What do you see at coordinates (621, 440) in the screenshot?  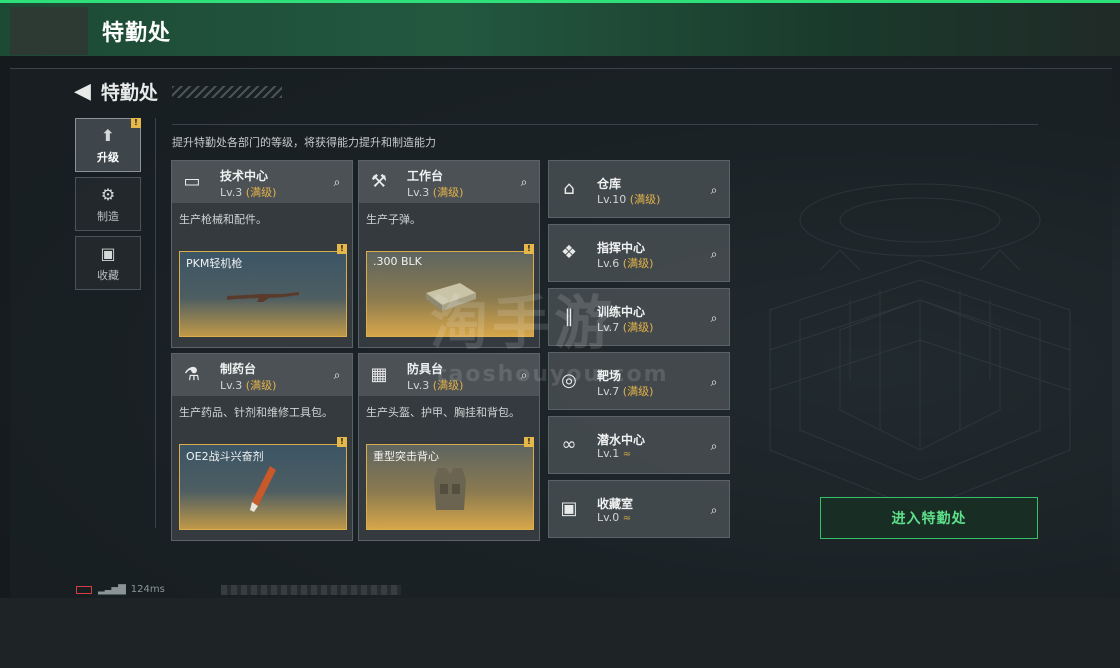 I see `facility-name: 潜水中心` at bounding box center [621, 440].